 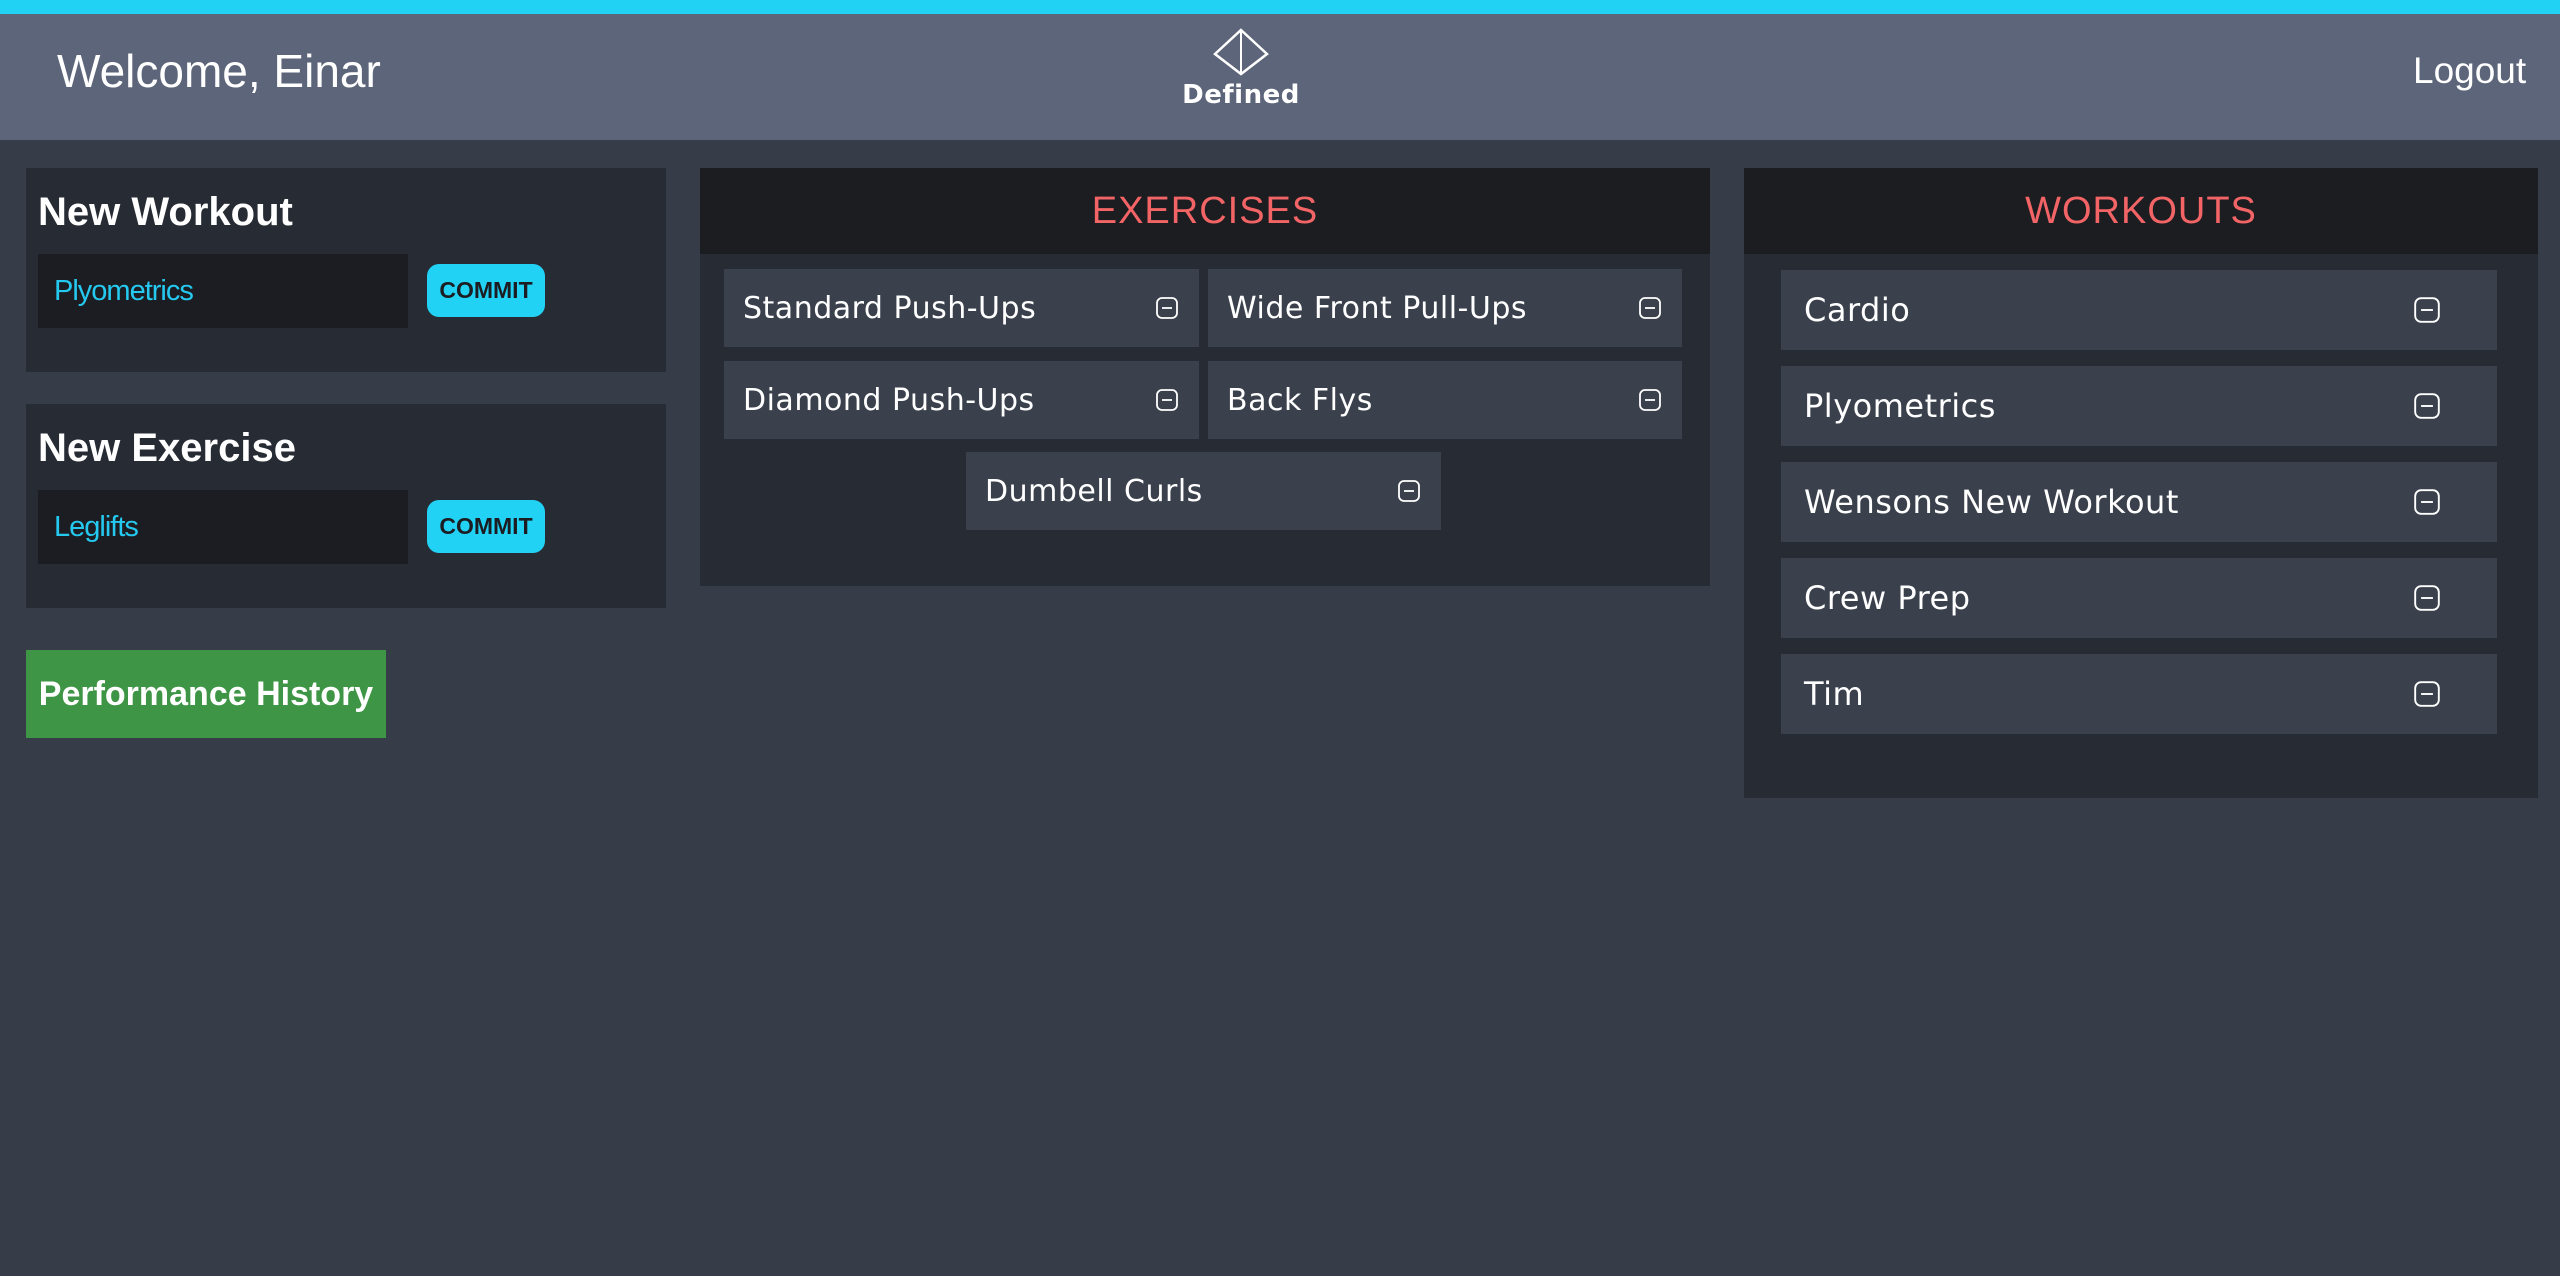 What do you see at coordinates (486, 290) in the screenshot?
I see `commit-workout-button: COMMIT` at bounding box center [486, 290].